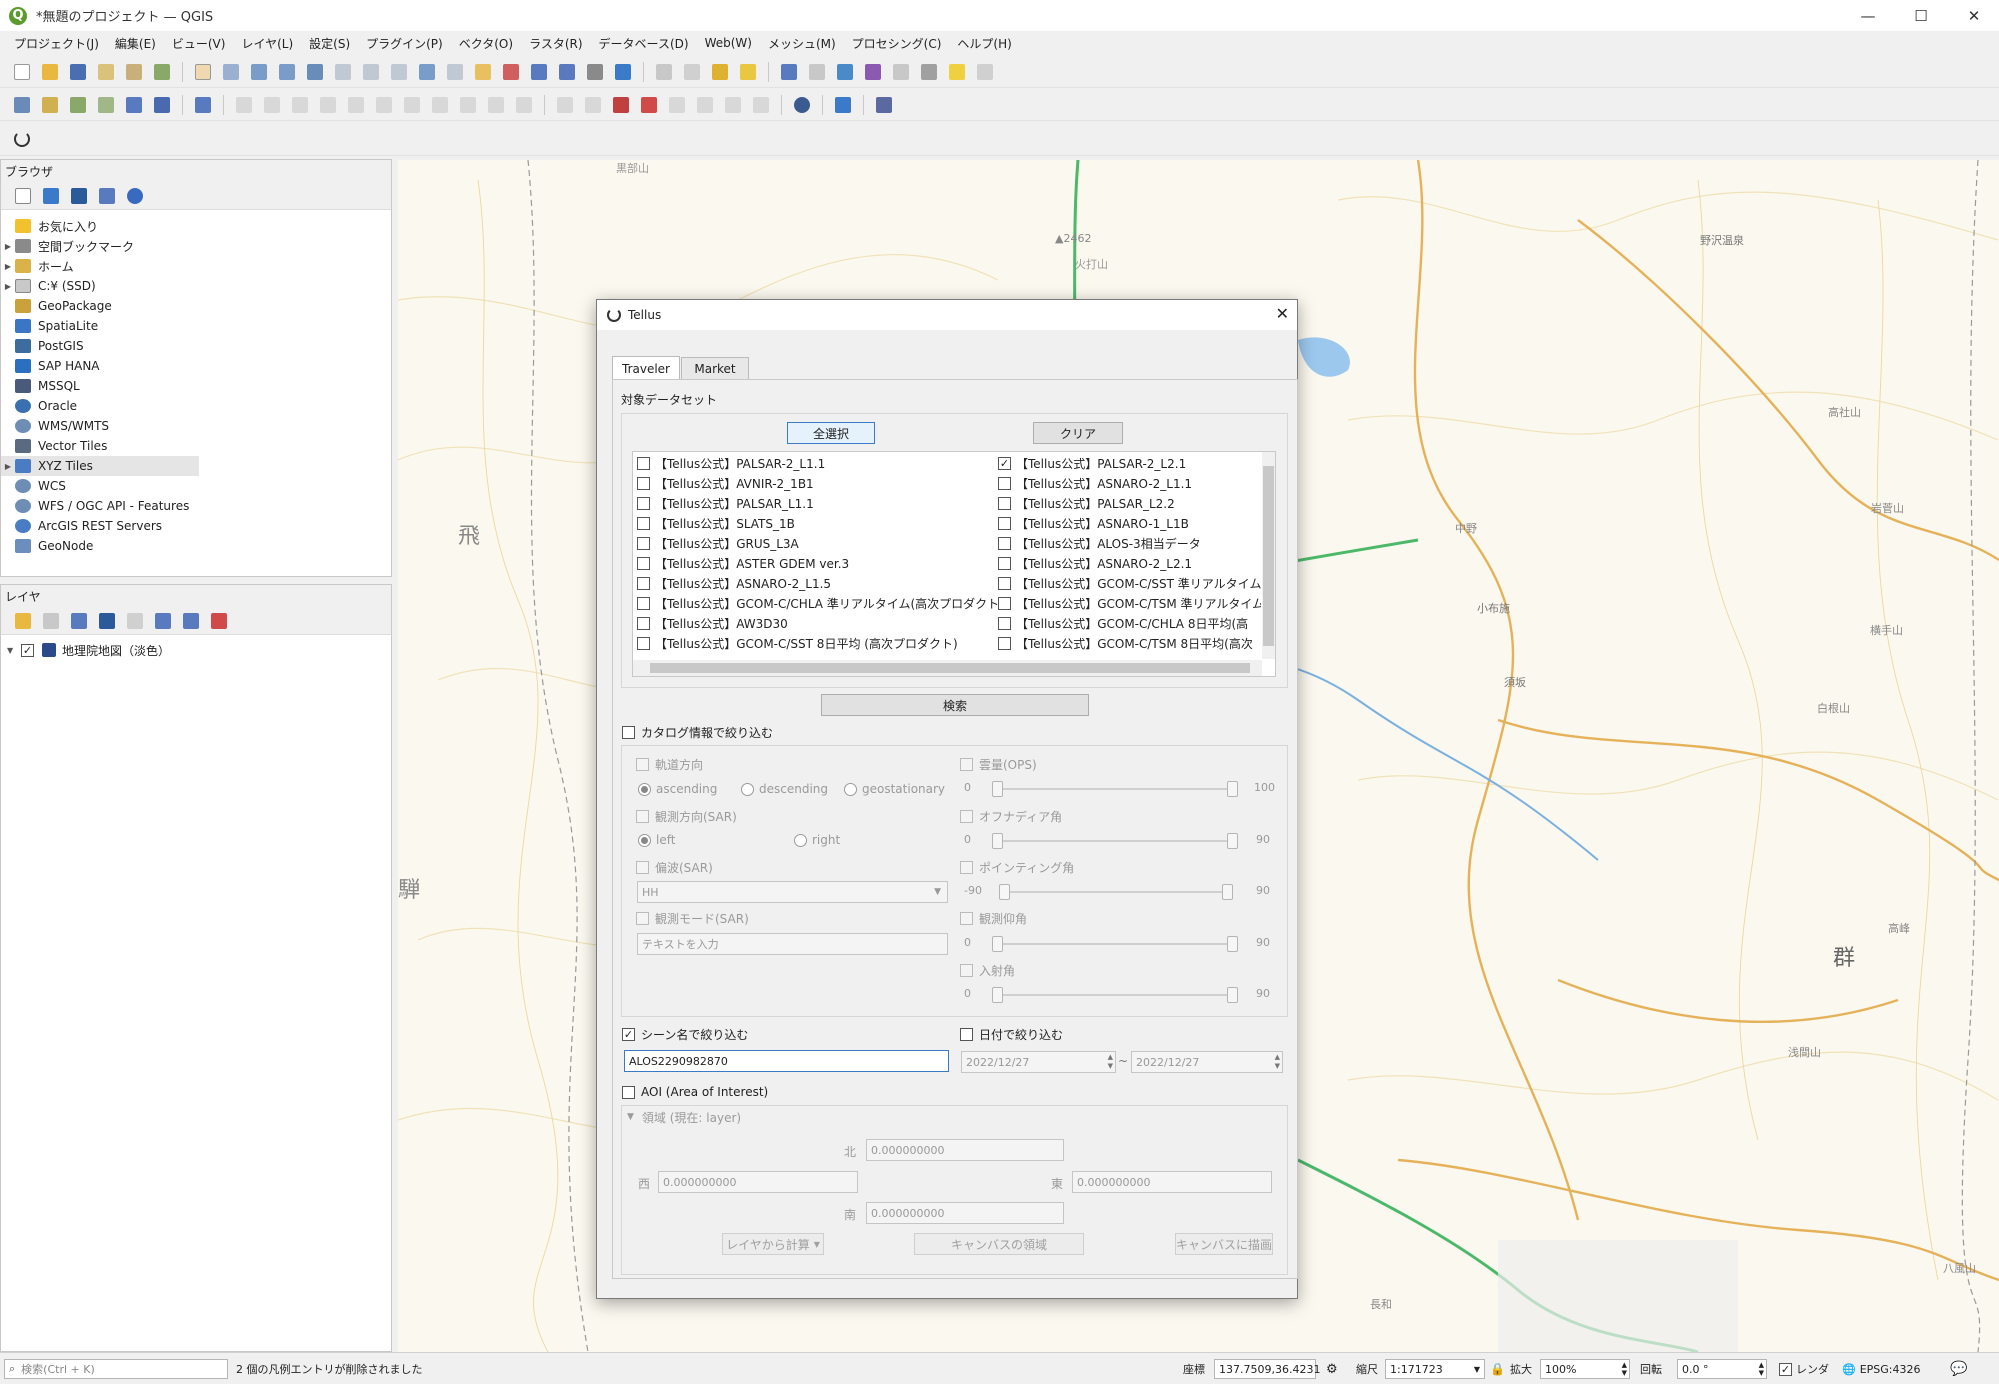 This screenshot has height=1384, width=1999. What do you see at coordinates (14, 650) in the screenshot?
I see `expand-arrow-icon: ▼` at bounding box center [14, 650].